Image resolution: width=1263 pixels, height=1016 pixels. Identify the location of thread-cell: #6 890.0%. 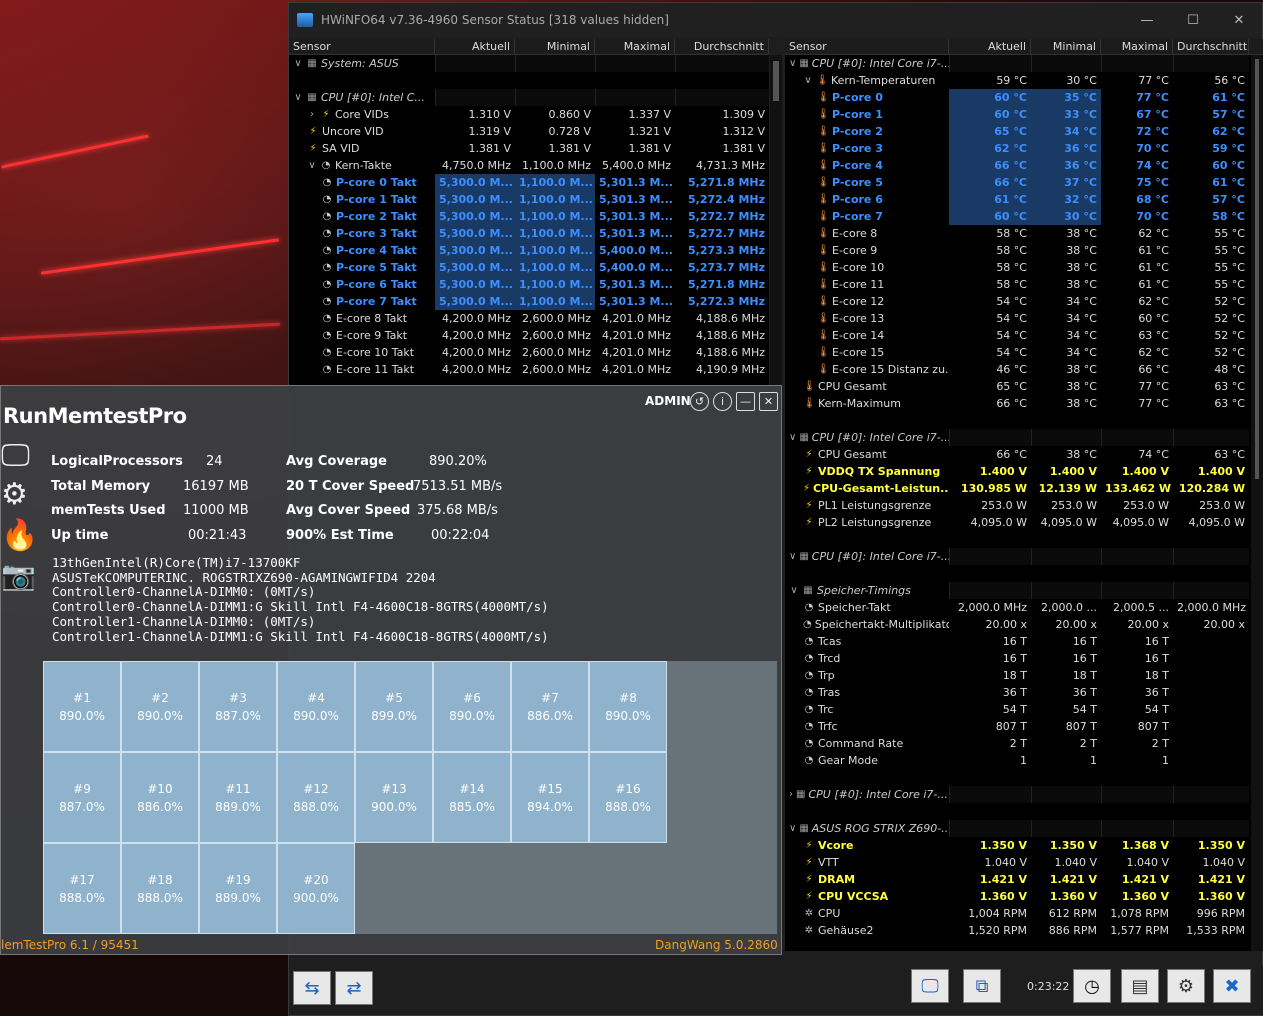
(472, 706).